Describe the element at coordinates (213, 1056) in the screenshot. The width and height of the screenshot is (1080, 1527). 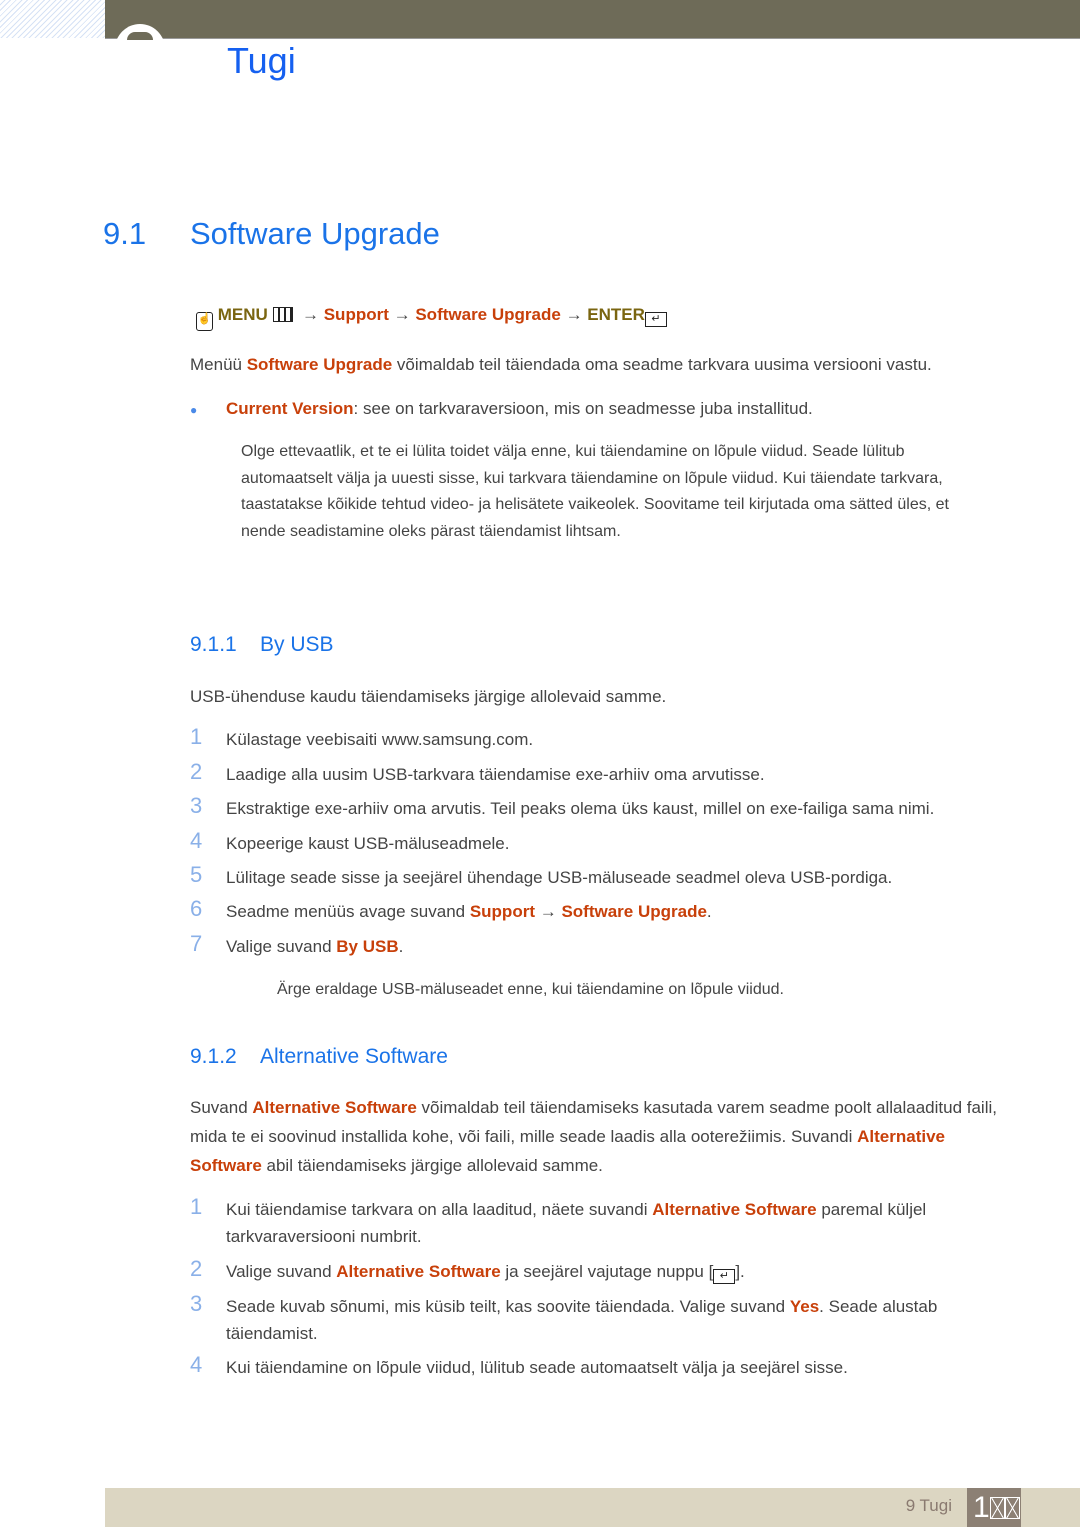
I see `subsection-number: 9.1.2` at that location.